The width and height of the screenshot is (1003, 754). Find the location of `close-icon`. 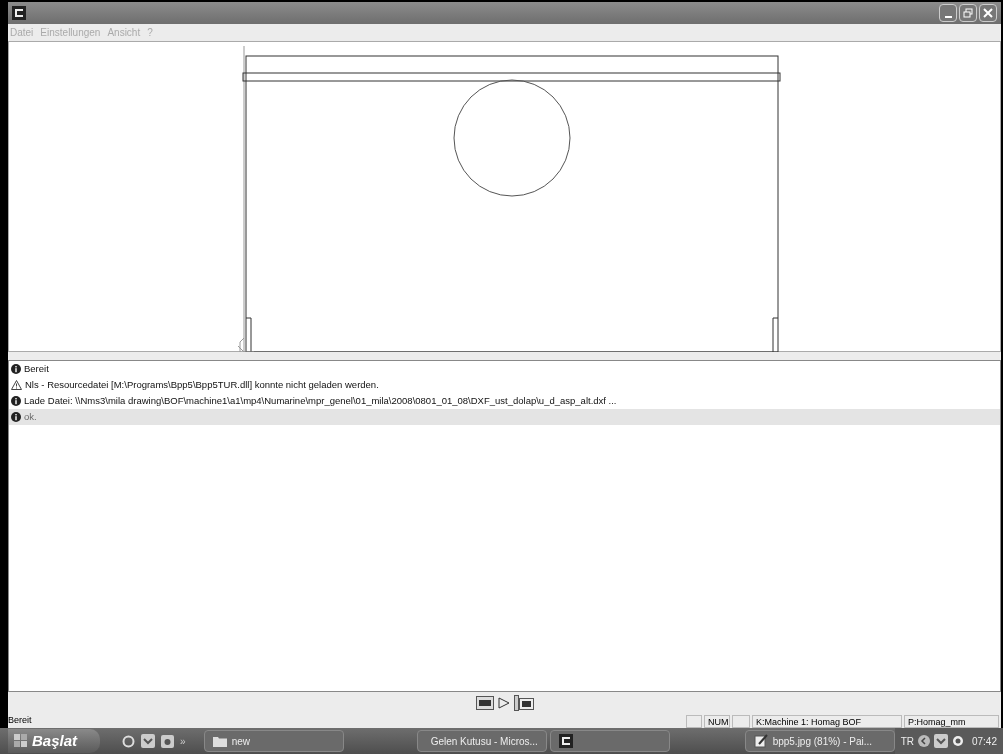

close-icon is located at coordinates (988, 13).